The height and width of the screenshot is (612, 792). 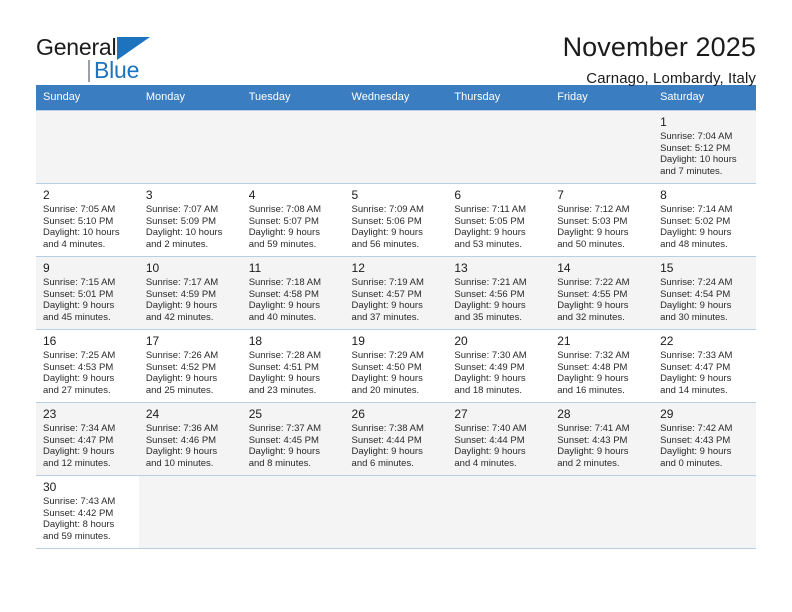 What do you see at coordinates (79, 282) in the screenshot?
I see `sunrise-time: Sunrise: 7:15 AM` at bounding box center [79, 282].